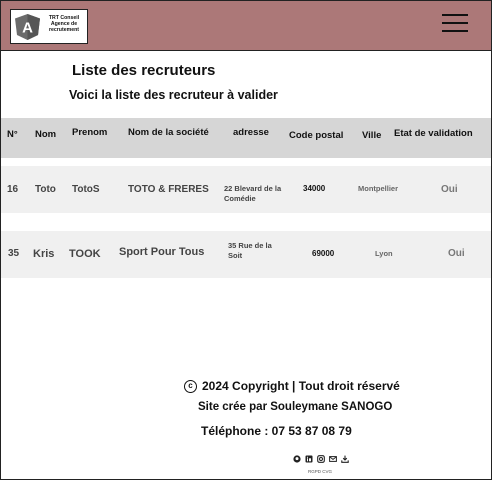 The image size is (492, 480). I want to click on legal-links: RGPD CVG, so click(320, 471).